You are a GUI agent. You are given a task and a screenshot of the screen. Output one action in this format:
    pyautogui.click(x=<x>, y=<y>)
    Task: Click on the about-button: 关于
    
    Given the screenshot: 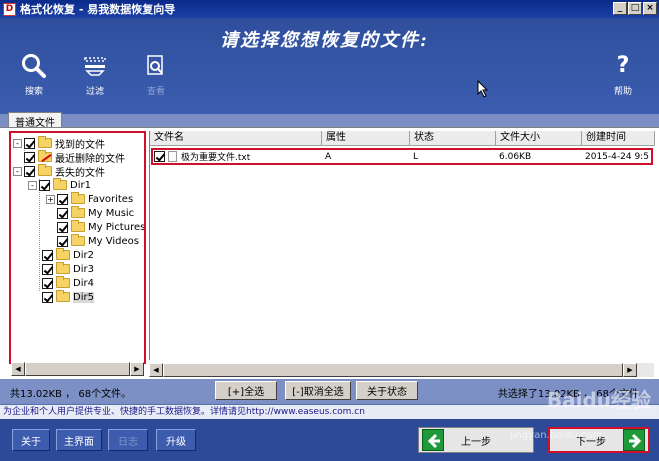 What is the action you would take?
    pyautogui.click(x=31, y=440)
    